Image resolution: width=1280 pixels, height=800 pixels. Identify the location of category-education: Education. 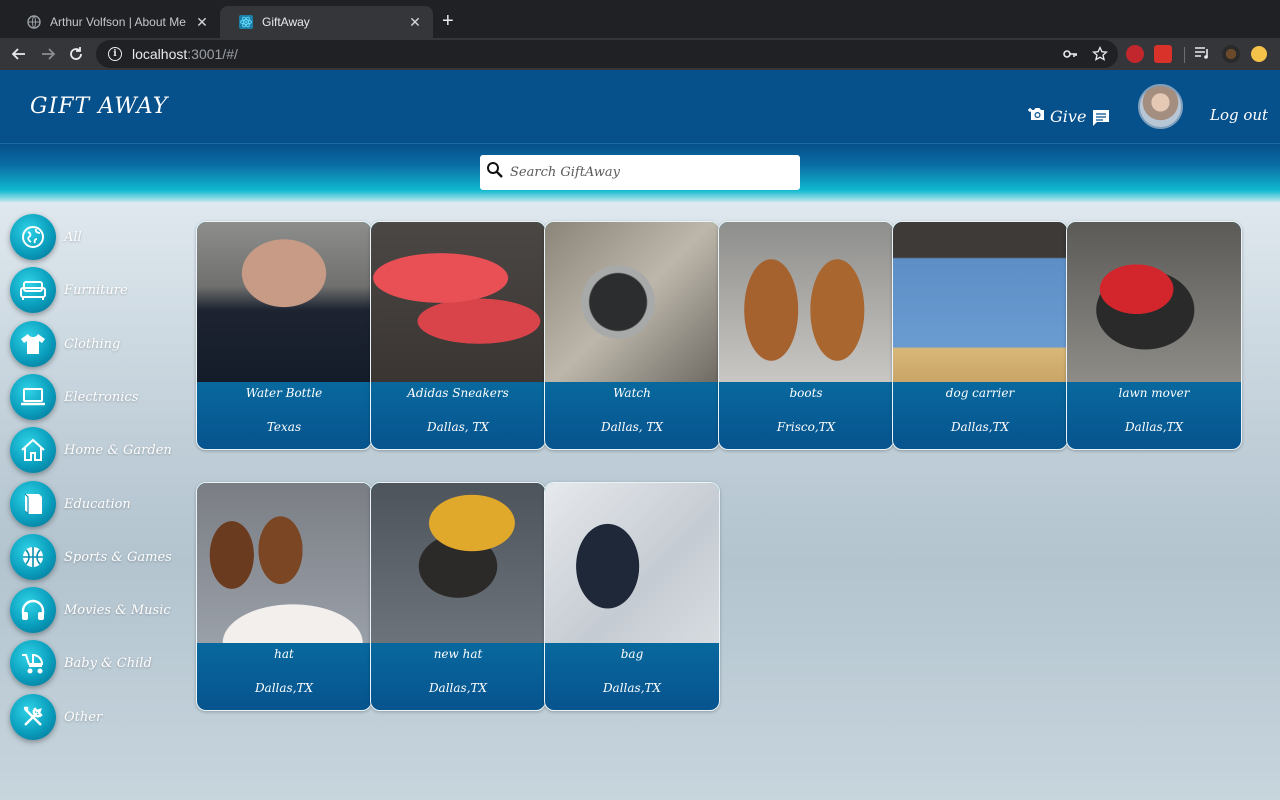
(70, 504).